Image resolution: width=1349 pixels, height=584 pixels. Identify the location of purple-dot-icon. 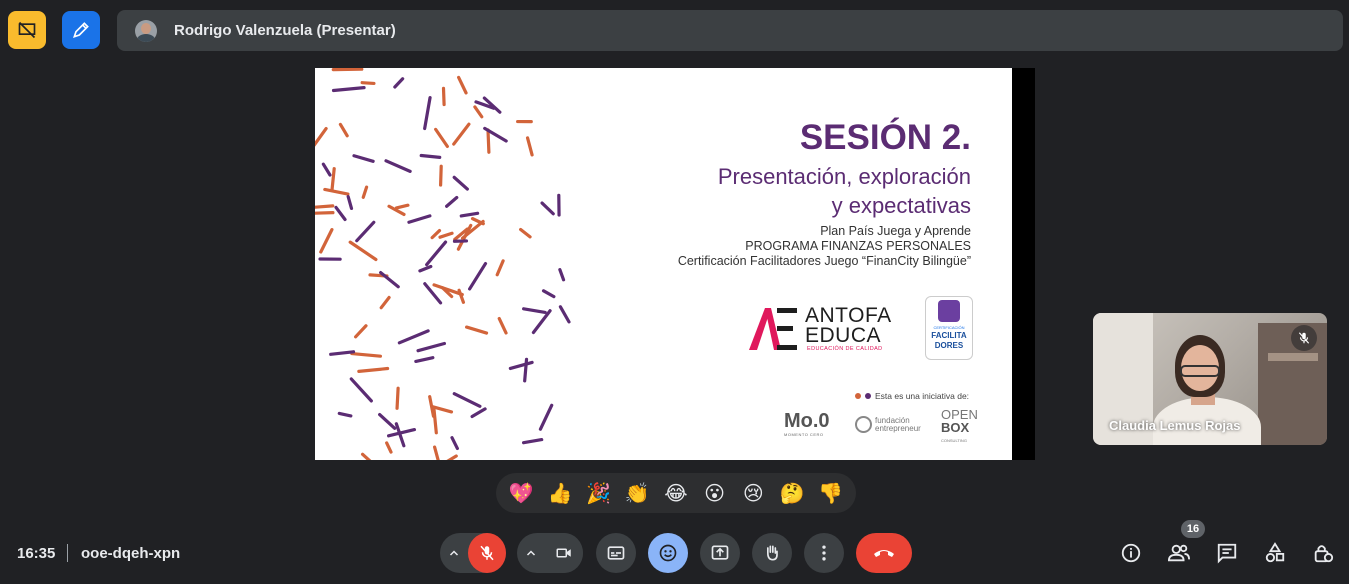
(868, 396).